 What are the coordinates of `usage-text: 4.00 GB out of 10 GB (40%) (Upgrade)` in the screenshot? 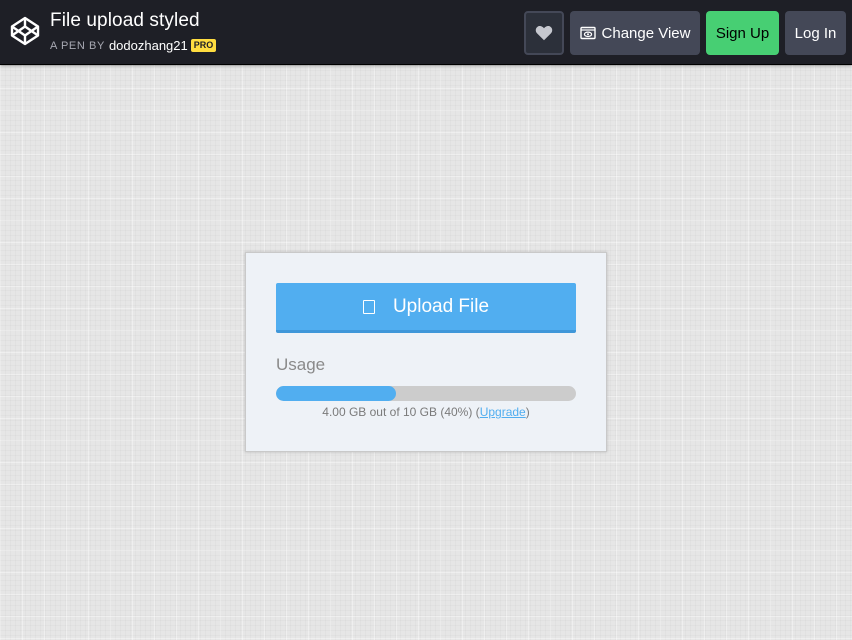 It's located at (426, 412).